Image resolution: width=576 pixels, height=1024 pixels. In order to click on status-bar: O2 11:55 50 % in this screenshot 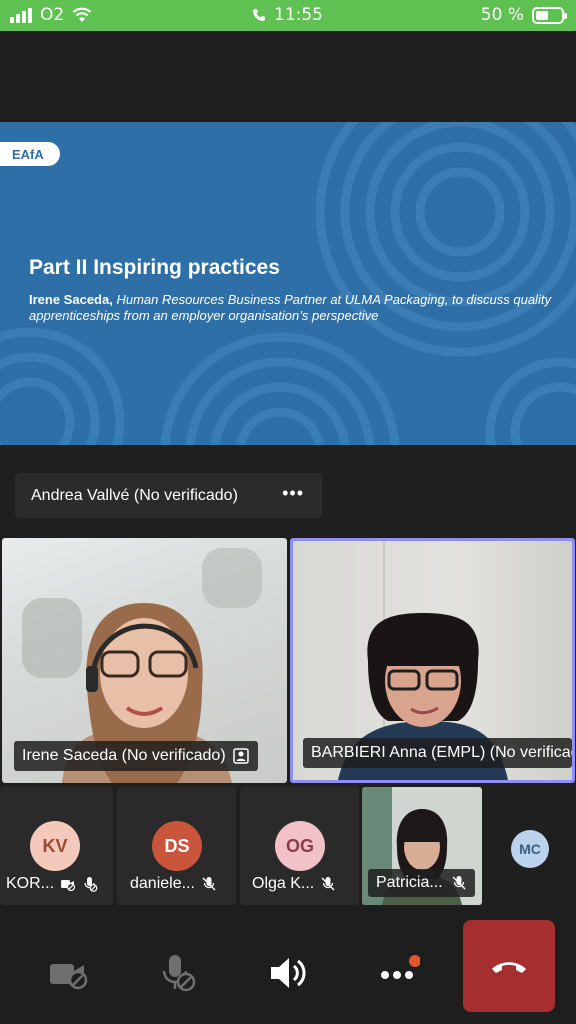, I will do `click(288, 15)`.